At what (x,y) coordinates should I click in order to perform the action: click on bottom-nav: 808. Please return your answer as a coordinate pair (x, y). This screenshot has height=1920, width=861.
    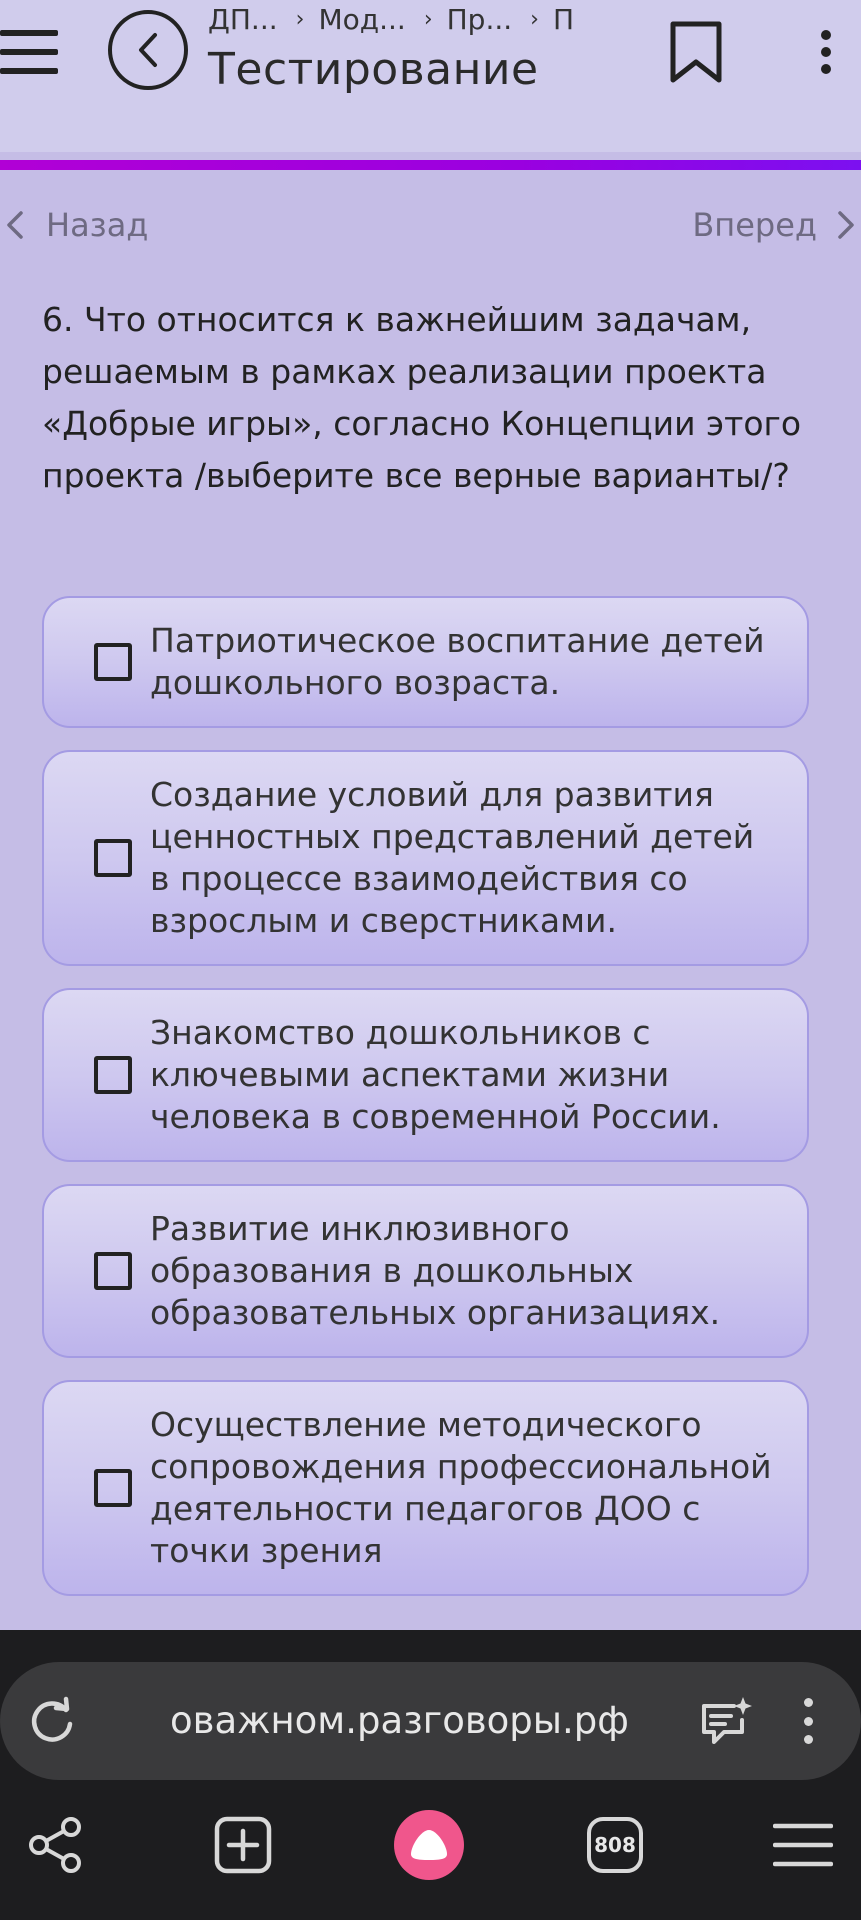
    Looking at the image, I should click on (430, 1860).